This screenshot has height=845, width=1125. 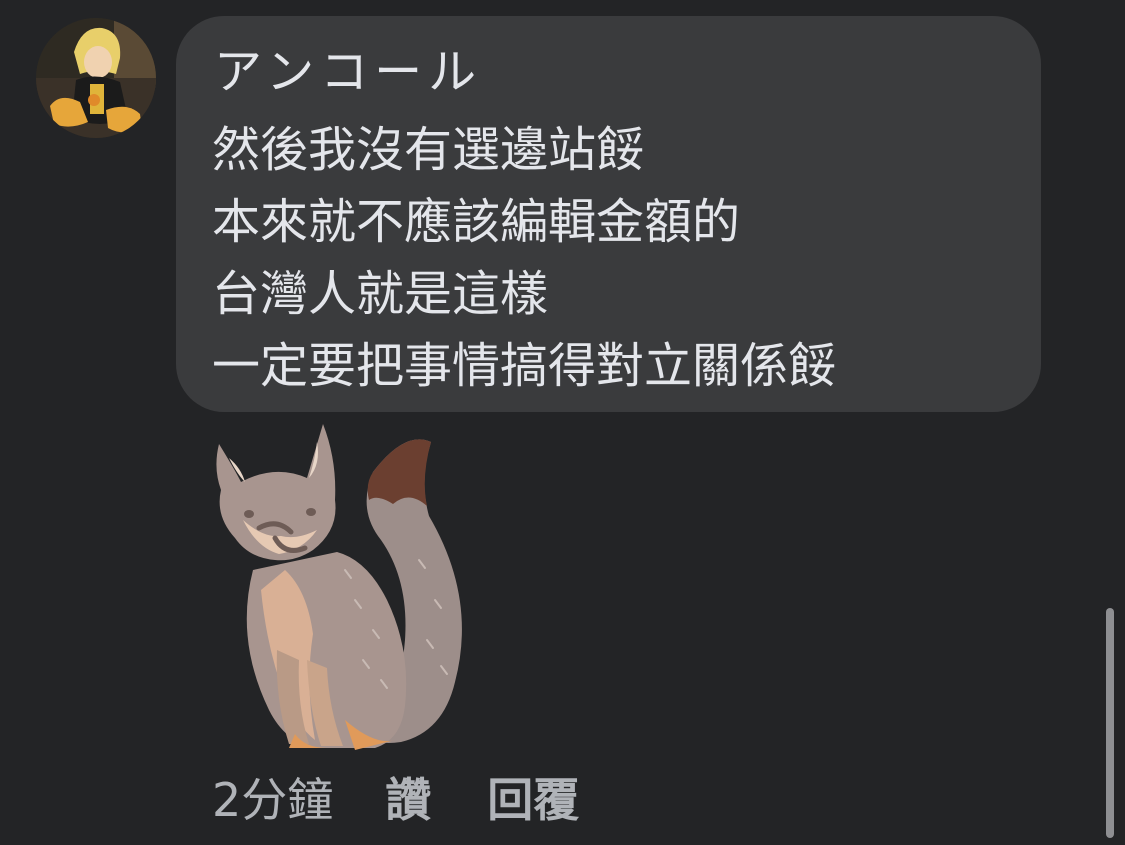 I want to click on comment-actions: 2分鐘 讚 回覆, so click(x=395, y=797).